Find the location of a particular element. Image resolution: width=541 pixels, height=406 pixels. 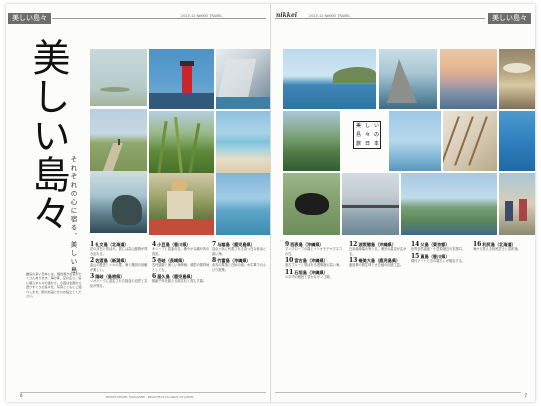

header-meta-left: 2015.12 NIKKEI TRAVEL is located at coordinates (202, 16).